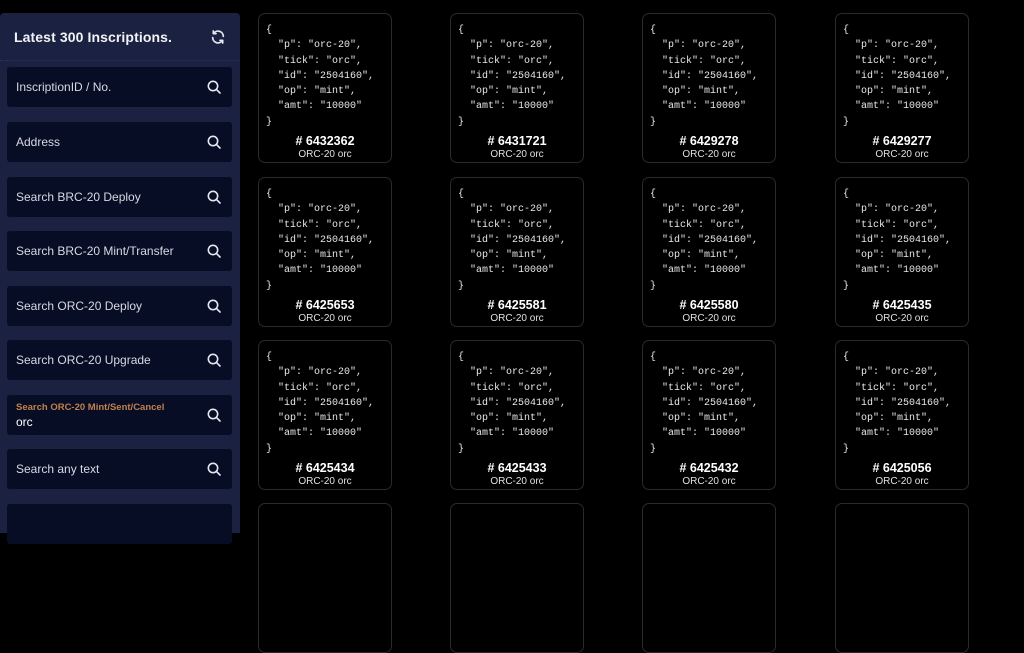 This screenshot has width=1024, height=653. I want to click on inscription-number: # 6425434, so click(325, 468).